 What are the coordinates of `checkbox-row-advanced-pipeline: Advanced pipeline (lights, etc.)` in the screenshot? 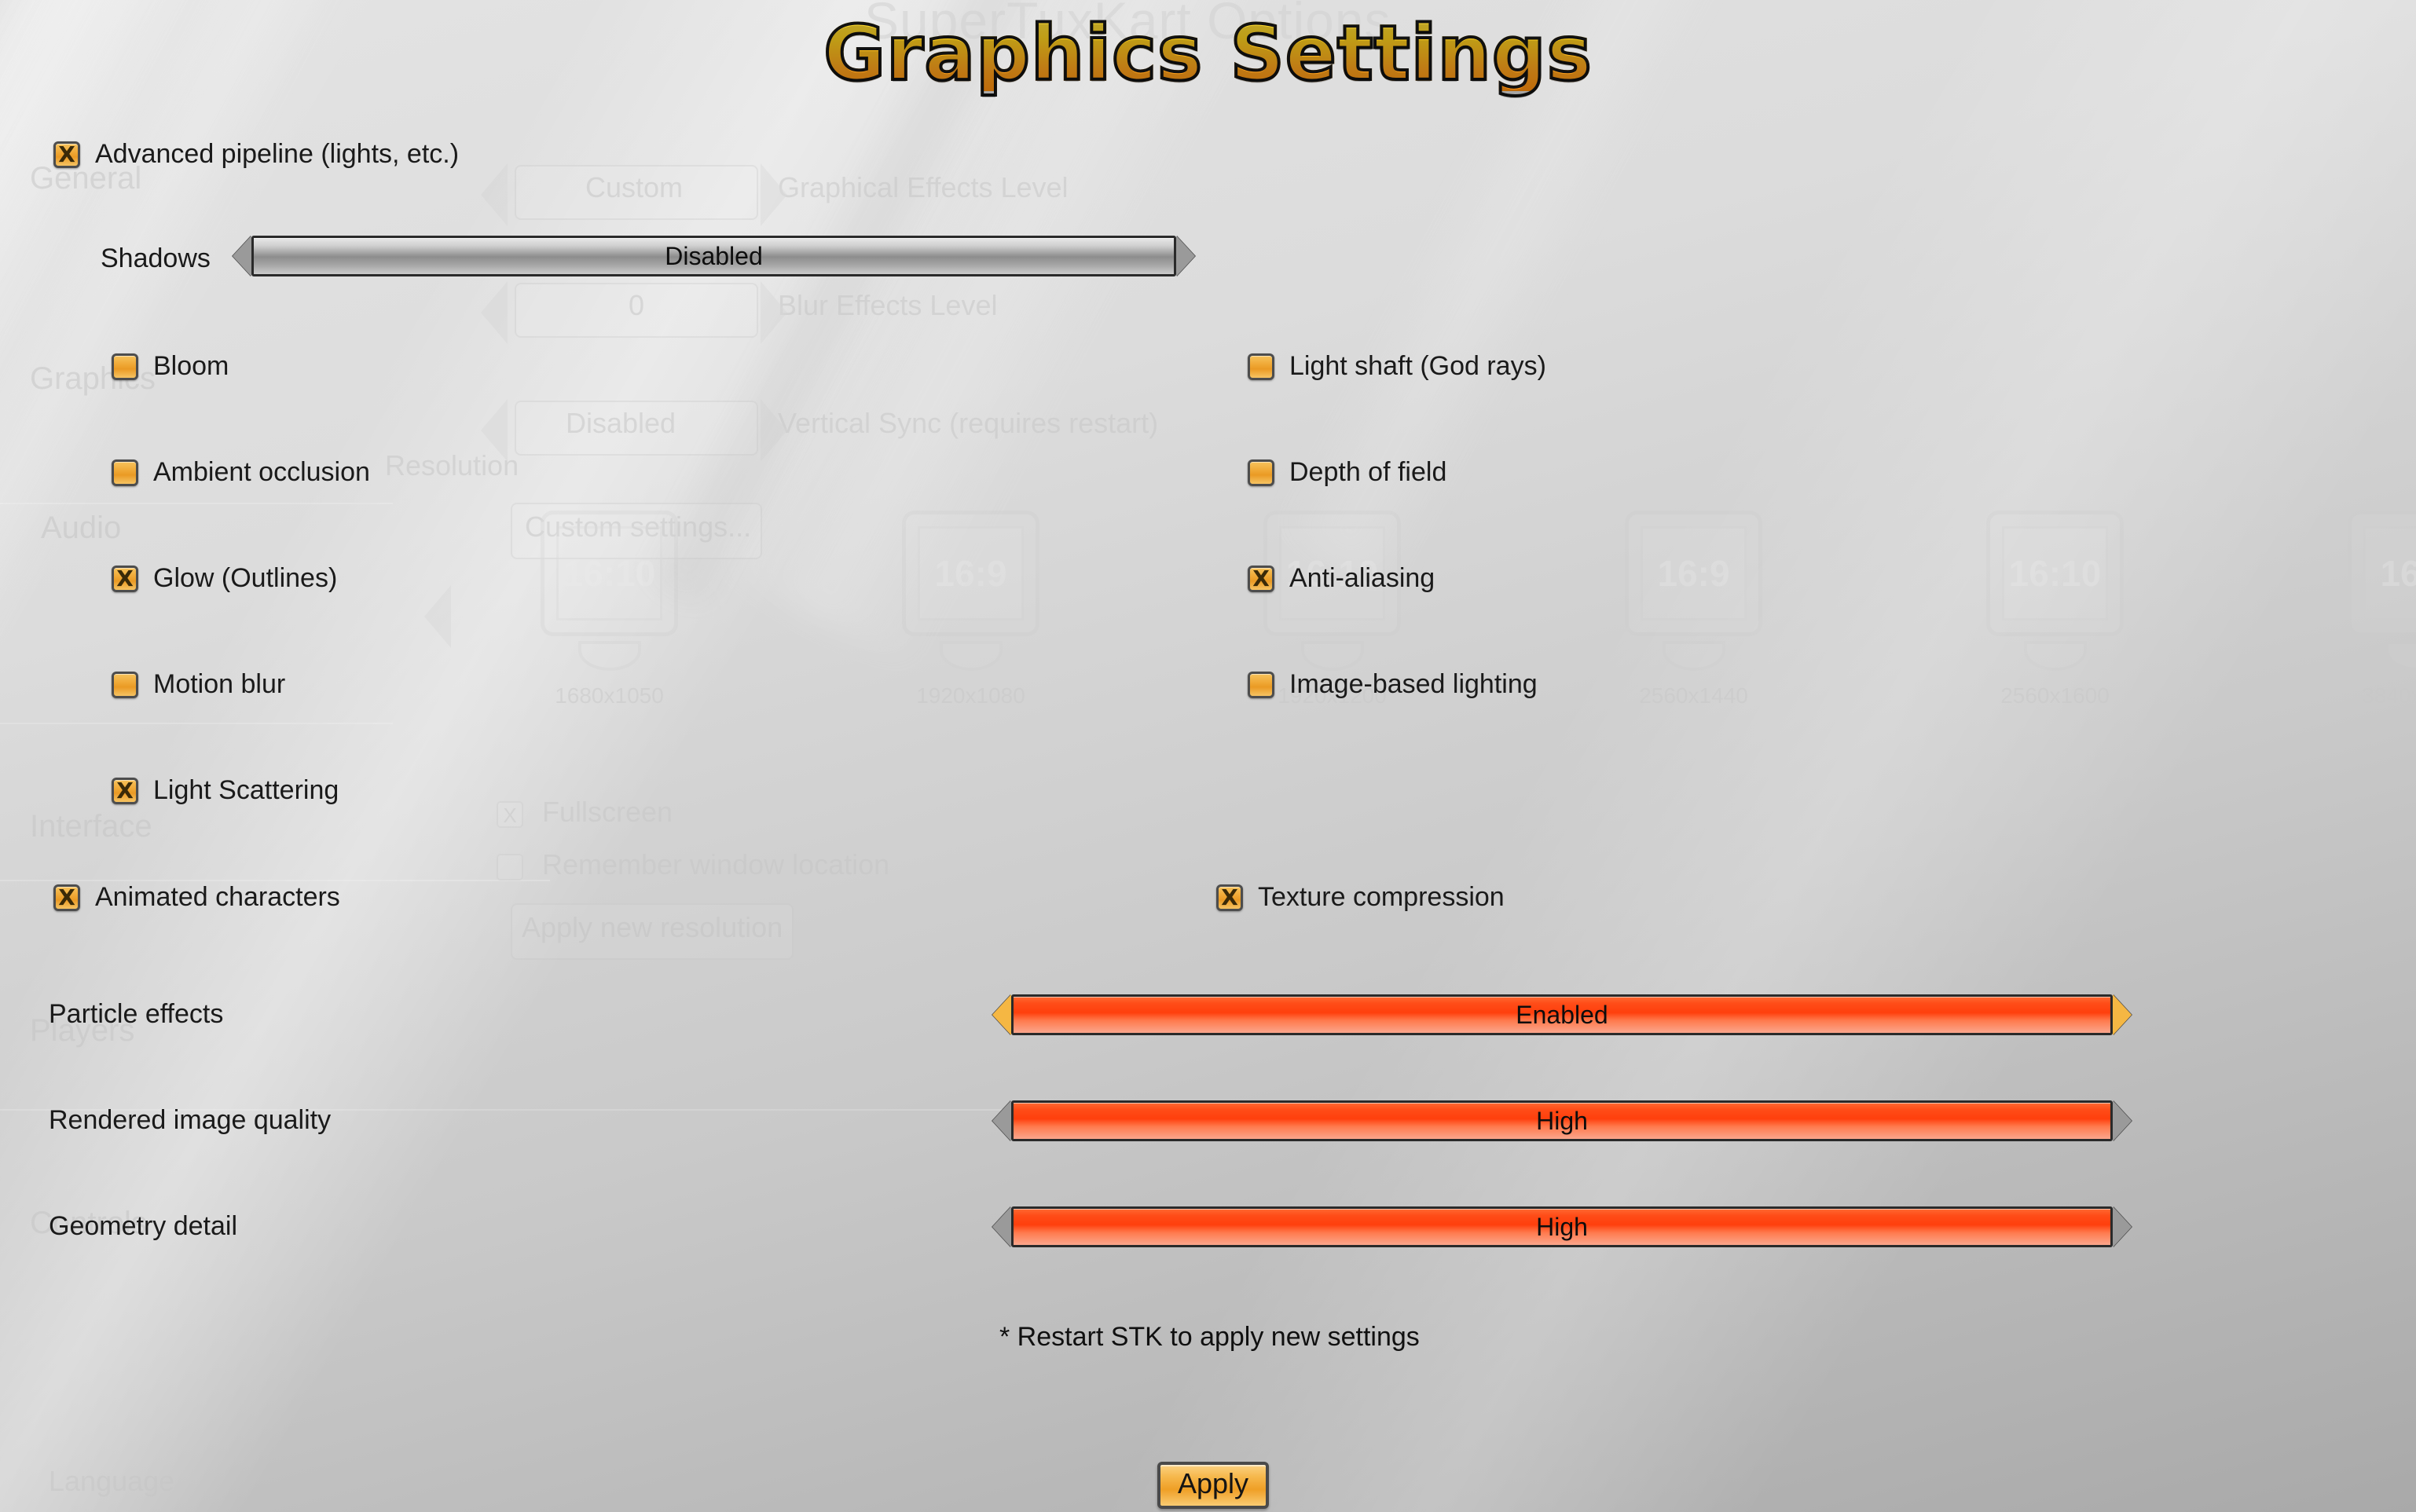 It's located at (256, 154).